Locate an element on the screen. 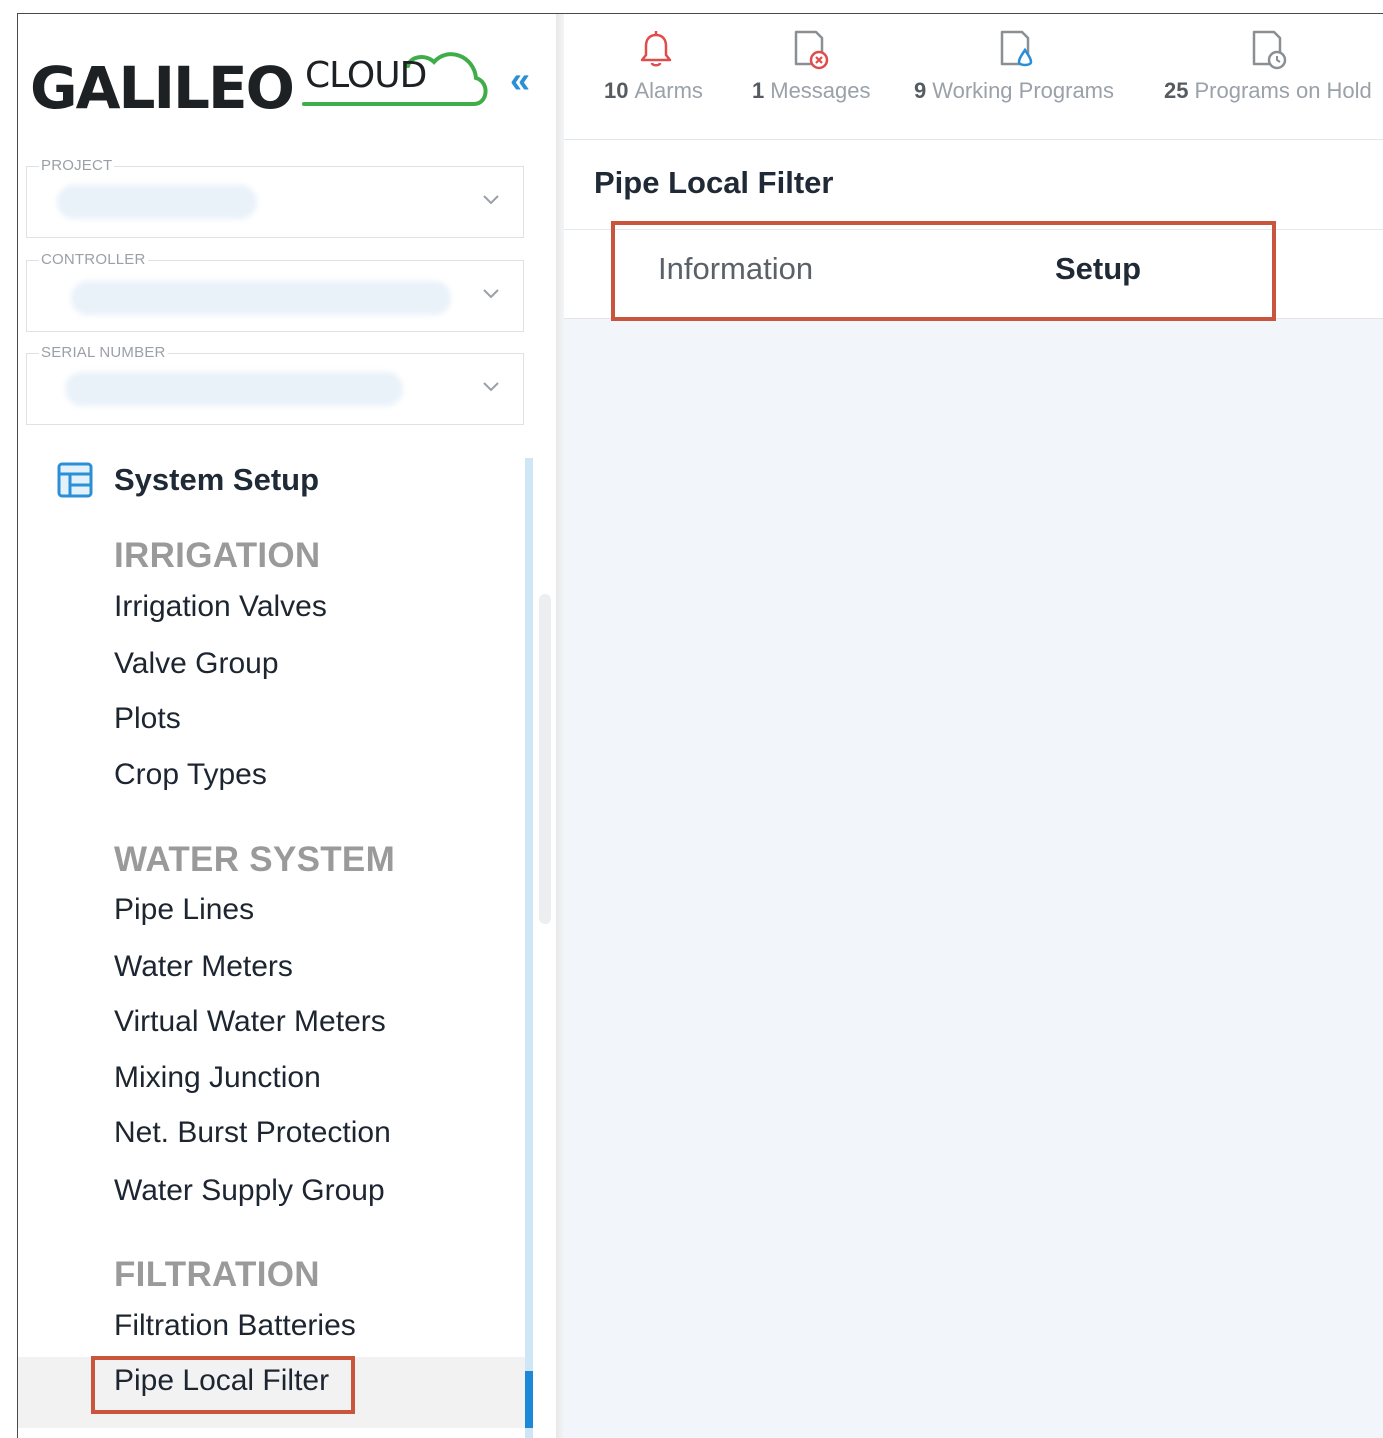  programs-on-hold-count: 25 is located at coordinates (1176, 90).